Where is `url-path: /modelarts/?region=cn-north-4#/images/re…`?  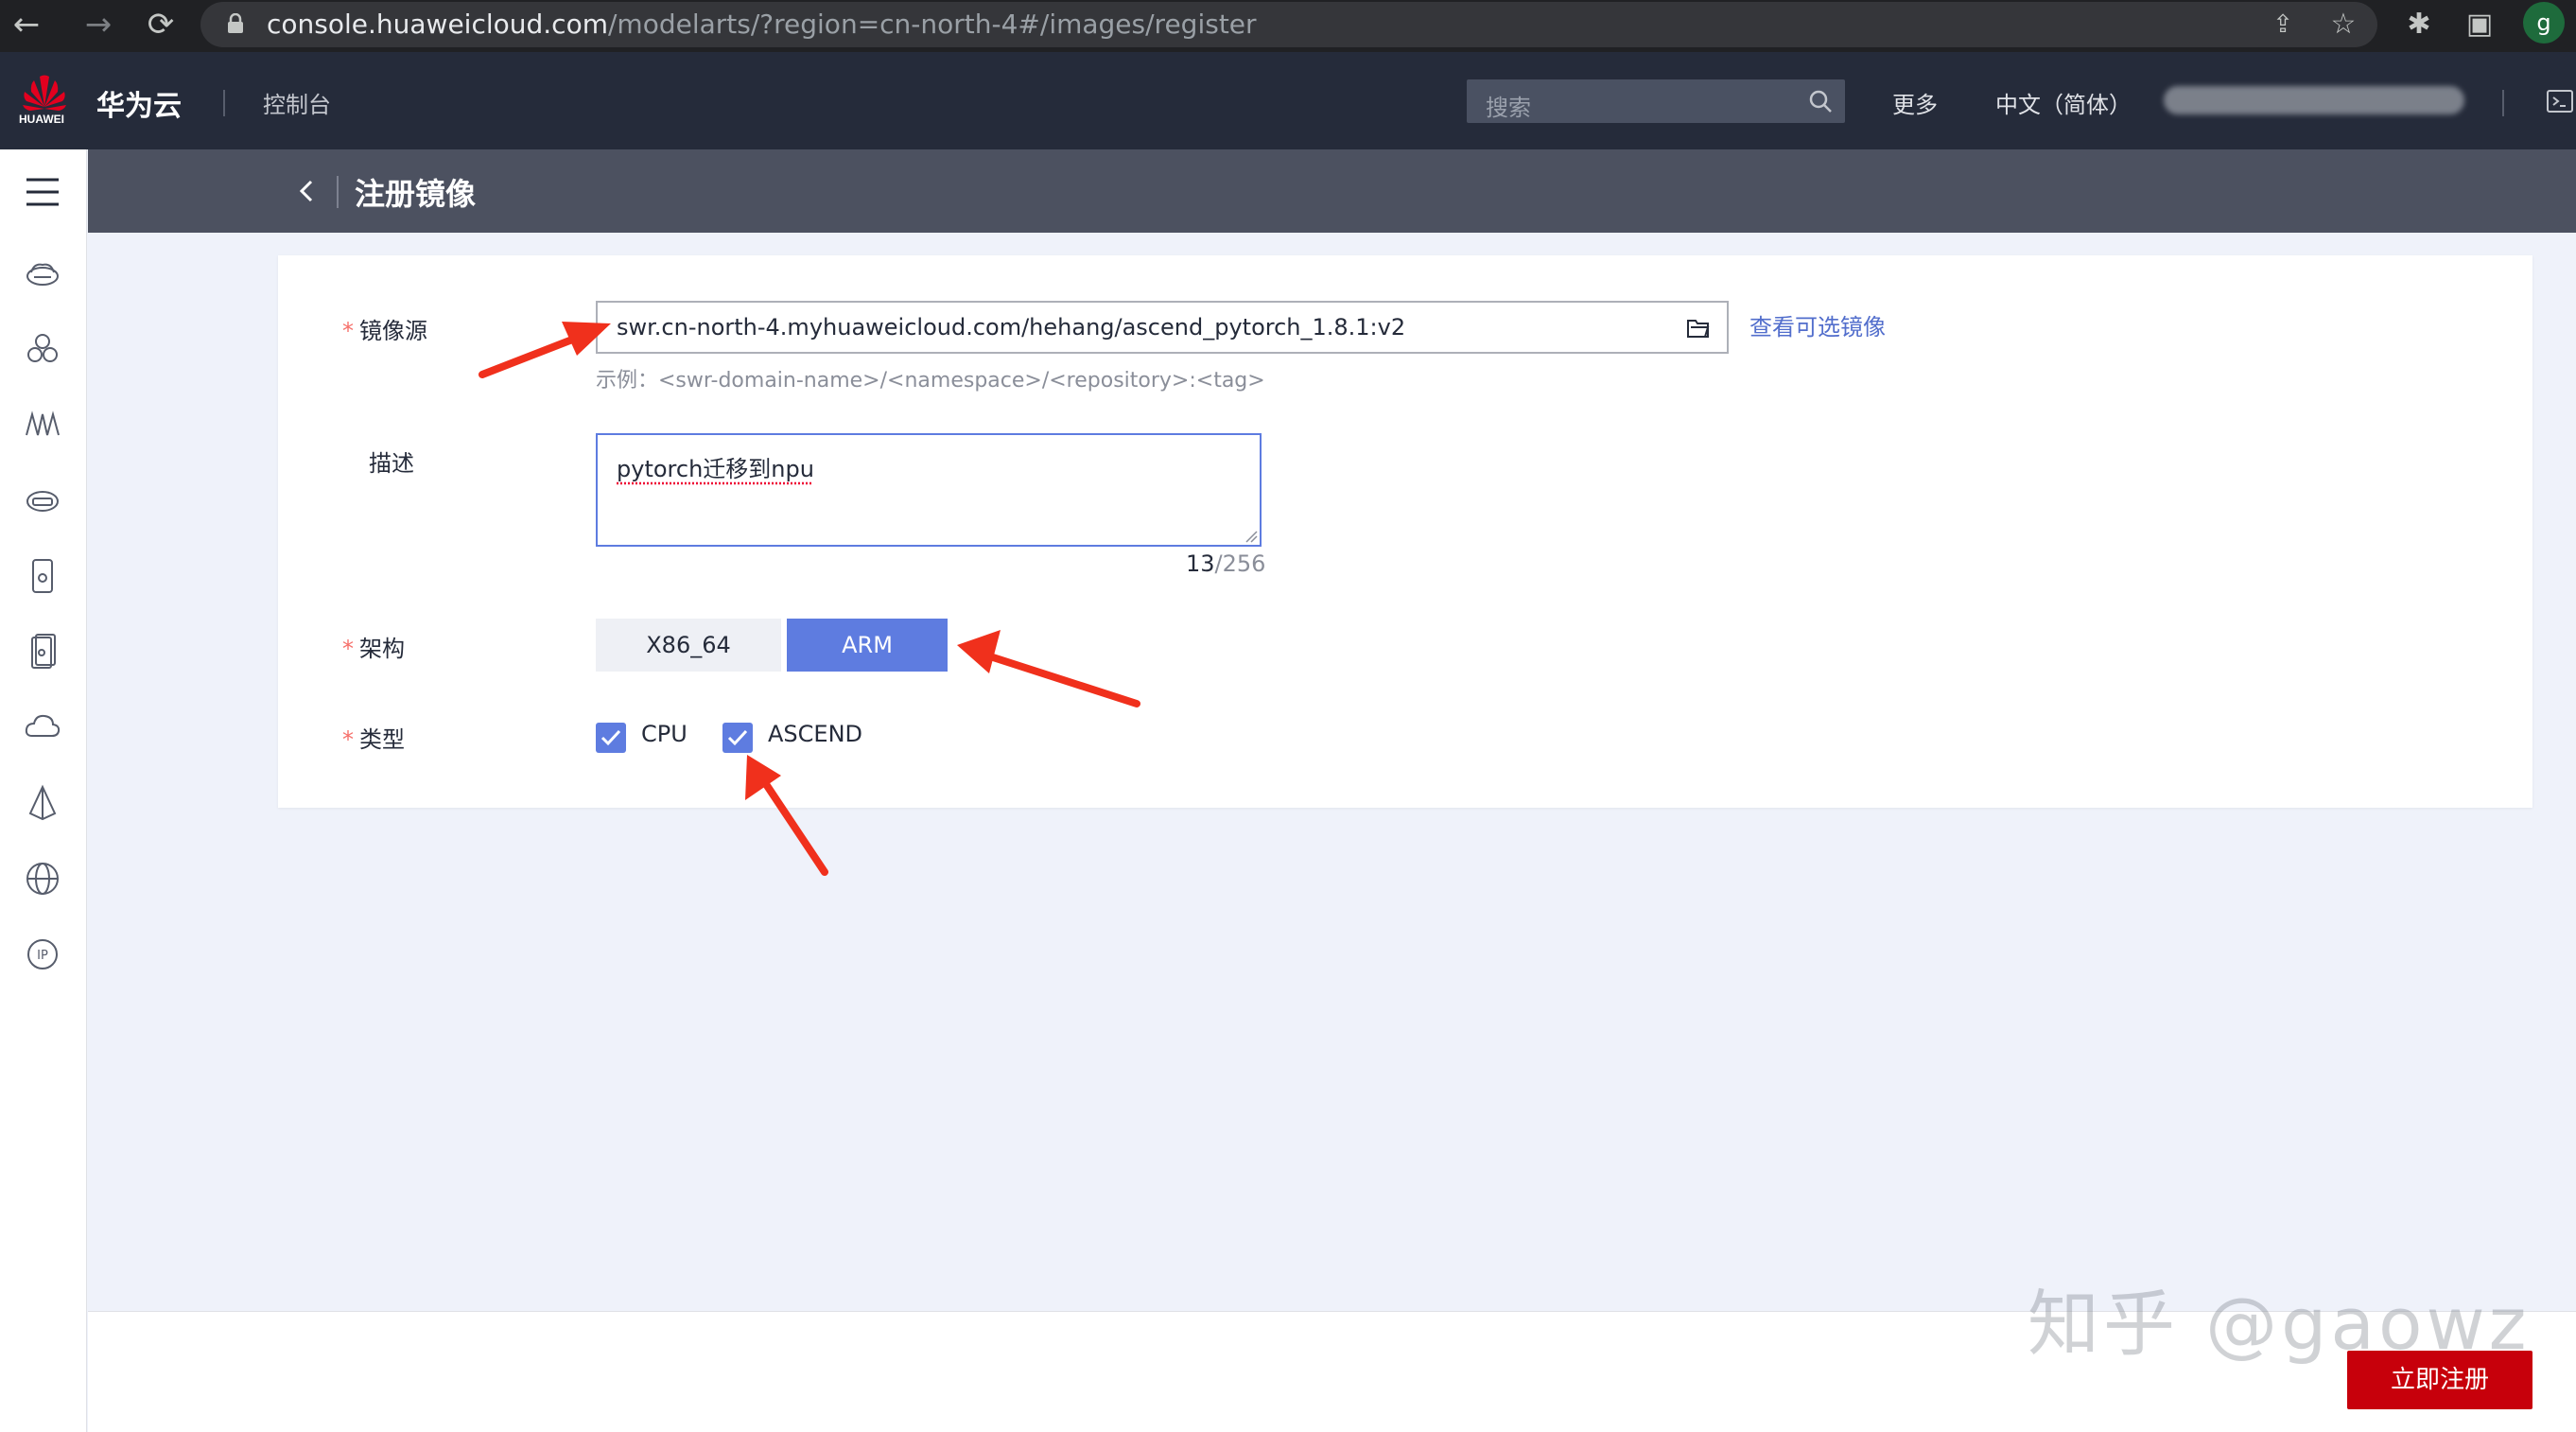 url-path: /modelarts/?region=cn-north-4#/images/re… is located at coordinates (932, 24).